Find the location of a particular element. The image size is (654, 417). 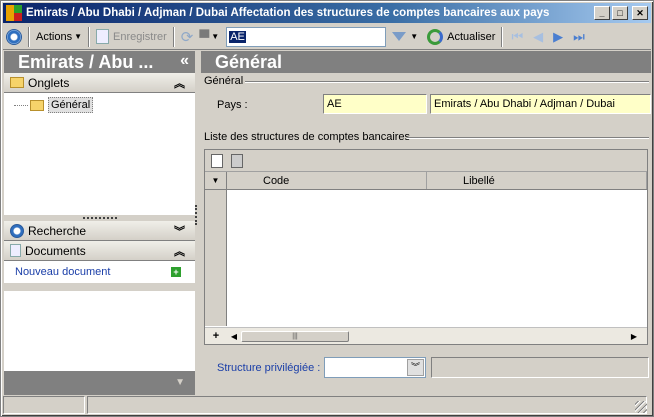

general-group-label: Général is located at coordinates (224, 81).